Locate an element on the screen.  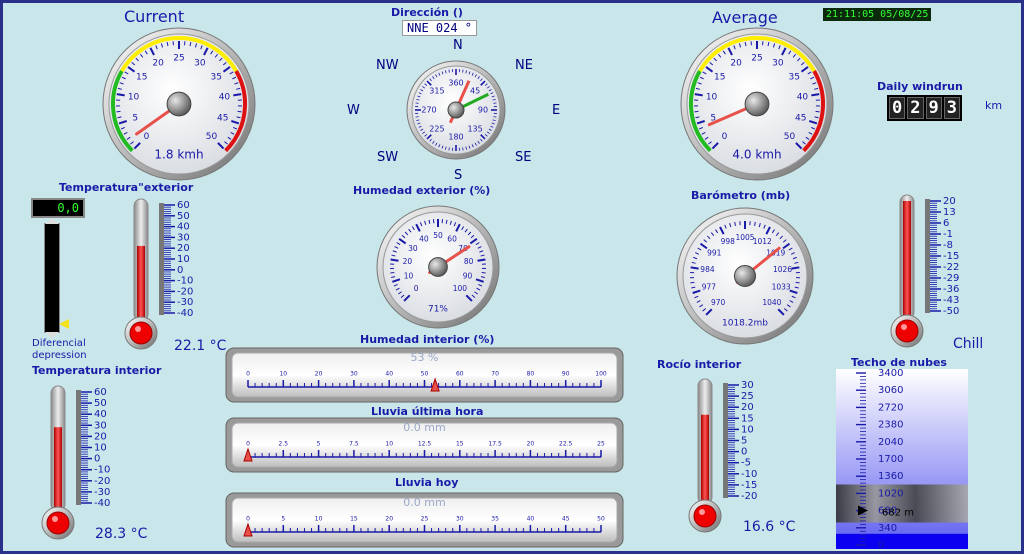
dew-interior-thermometer-scale-rail is located at coordinates (725, 440).